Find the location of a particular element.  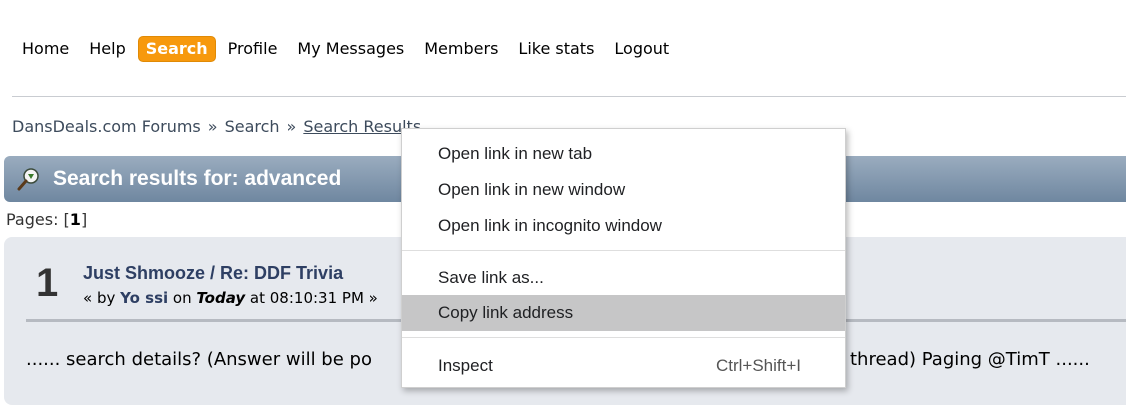

nav-divider is located at coordinates (569, 96).